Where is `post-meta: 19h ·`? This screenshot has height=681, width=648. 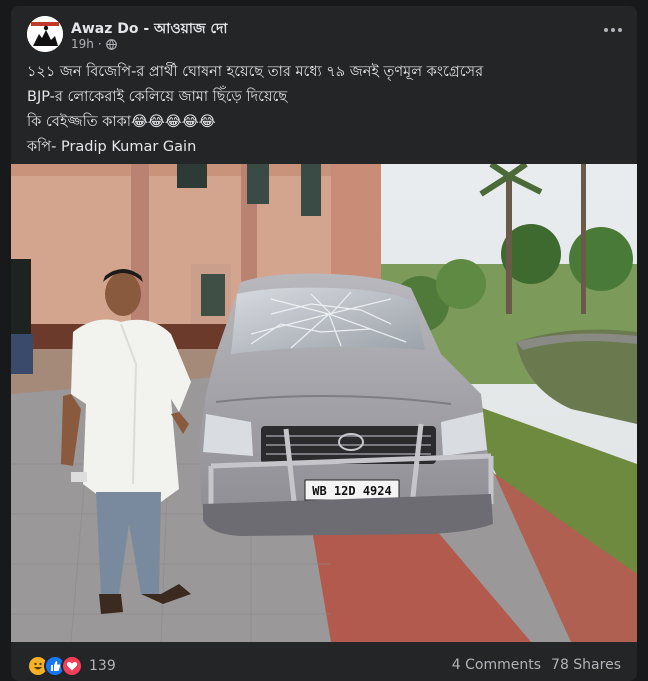
post-meta: 19h · is located at coordinates (94, 44).